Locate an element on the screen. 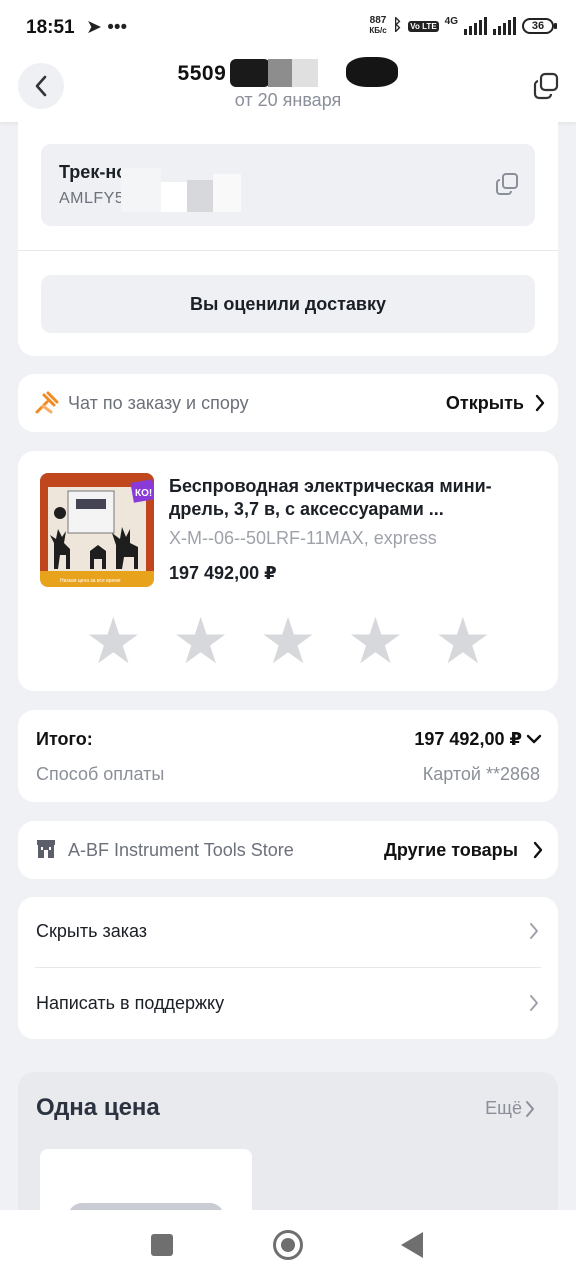  other-products-link: Другие товары is located at coordinates (451, 850).